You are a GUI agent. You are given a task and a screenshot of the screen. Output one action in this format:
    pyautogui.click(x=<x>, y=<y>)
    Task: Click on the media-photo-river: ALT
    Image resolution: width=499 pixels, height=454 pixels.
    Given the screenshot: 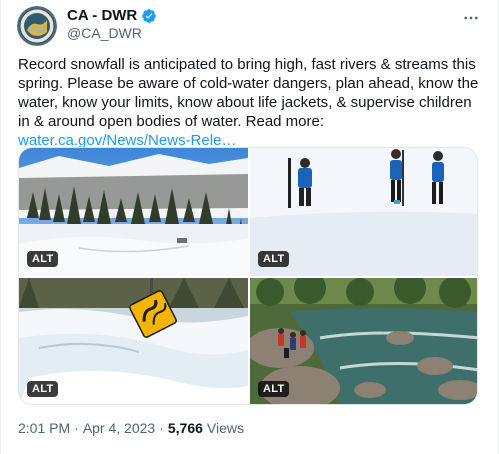 What is the action you would take?
    pyautogui.click(x=363, y=341)
    